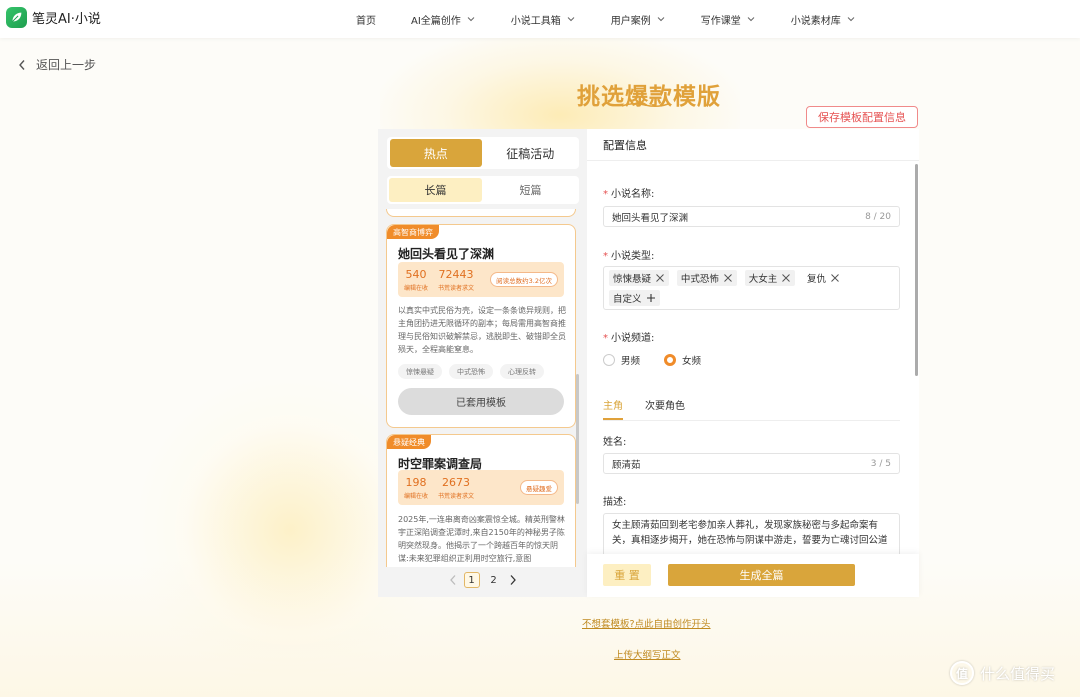 The height and width of the screenshot is (697, 1080). I want to click on novel-name-value: 她回头看见了深渊, so click(650, 218).